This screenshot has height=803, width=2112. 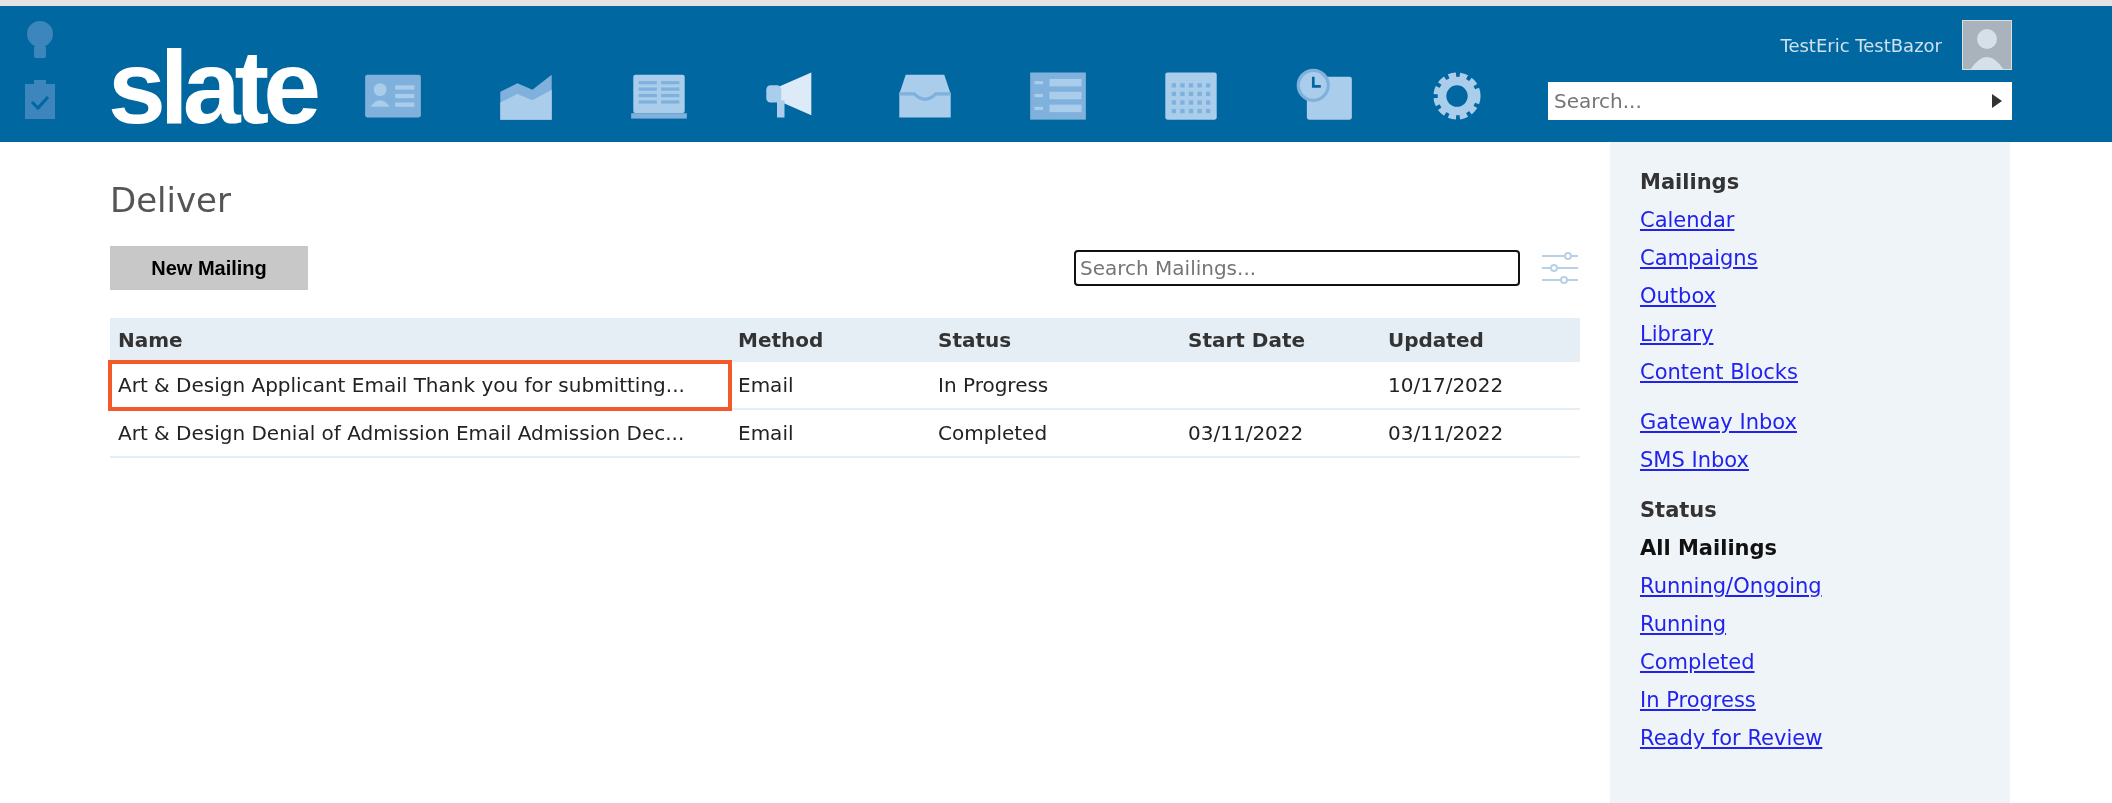 I want to click on sidebar-link: Ready for Review, so click(x=1731, y=738).